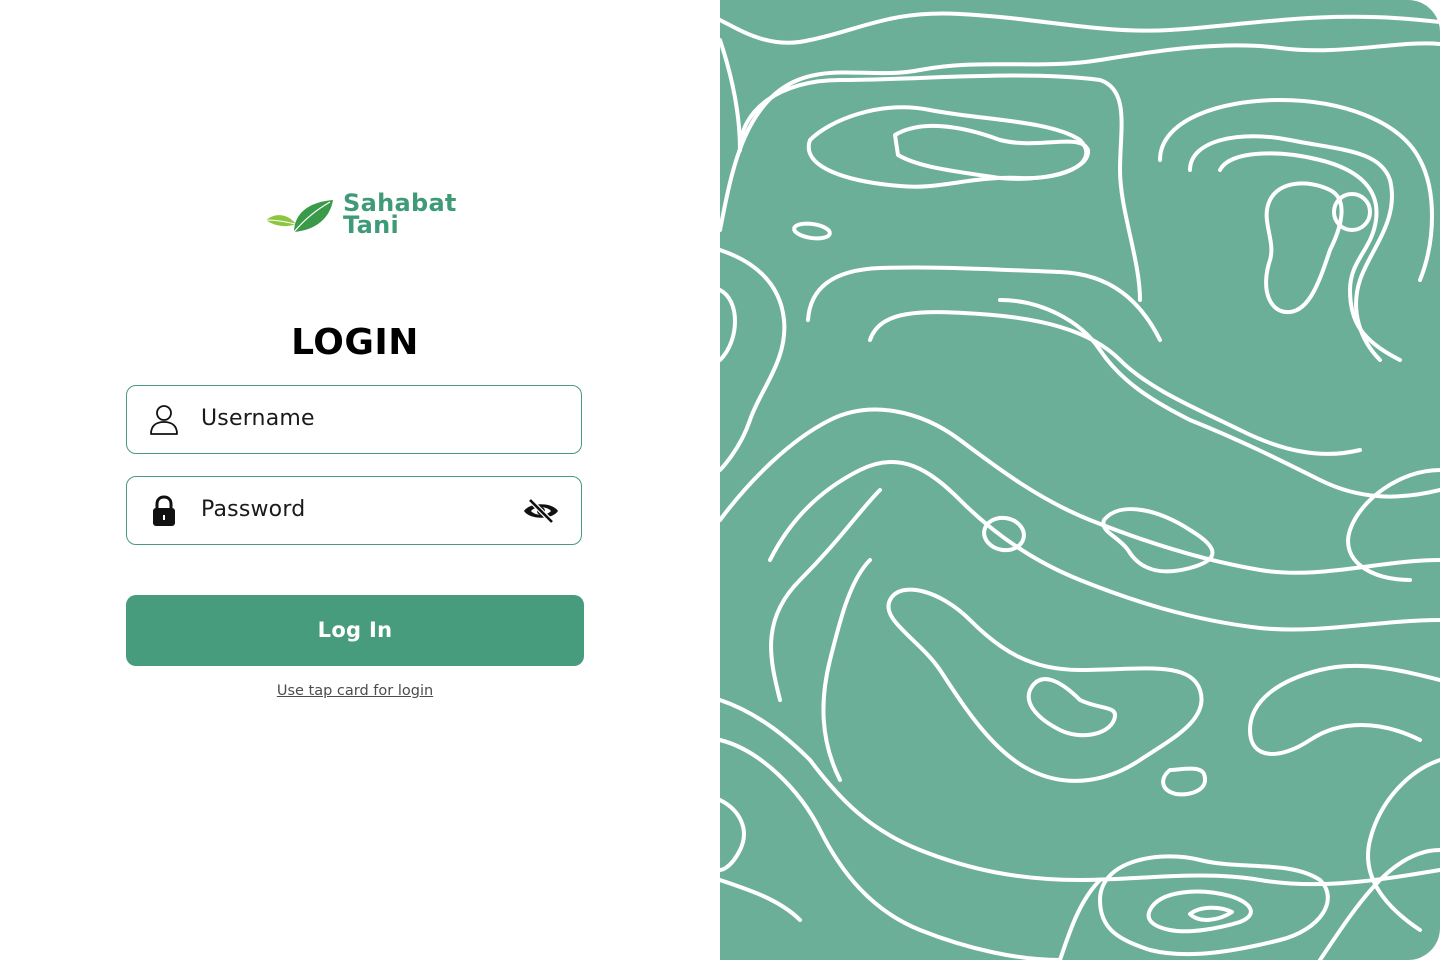 This screenshot has height=960, width=1440. Describe the element at coordinates (164, 510) in the screenshot. I see `lock-icon` at that location.